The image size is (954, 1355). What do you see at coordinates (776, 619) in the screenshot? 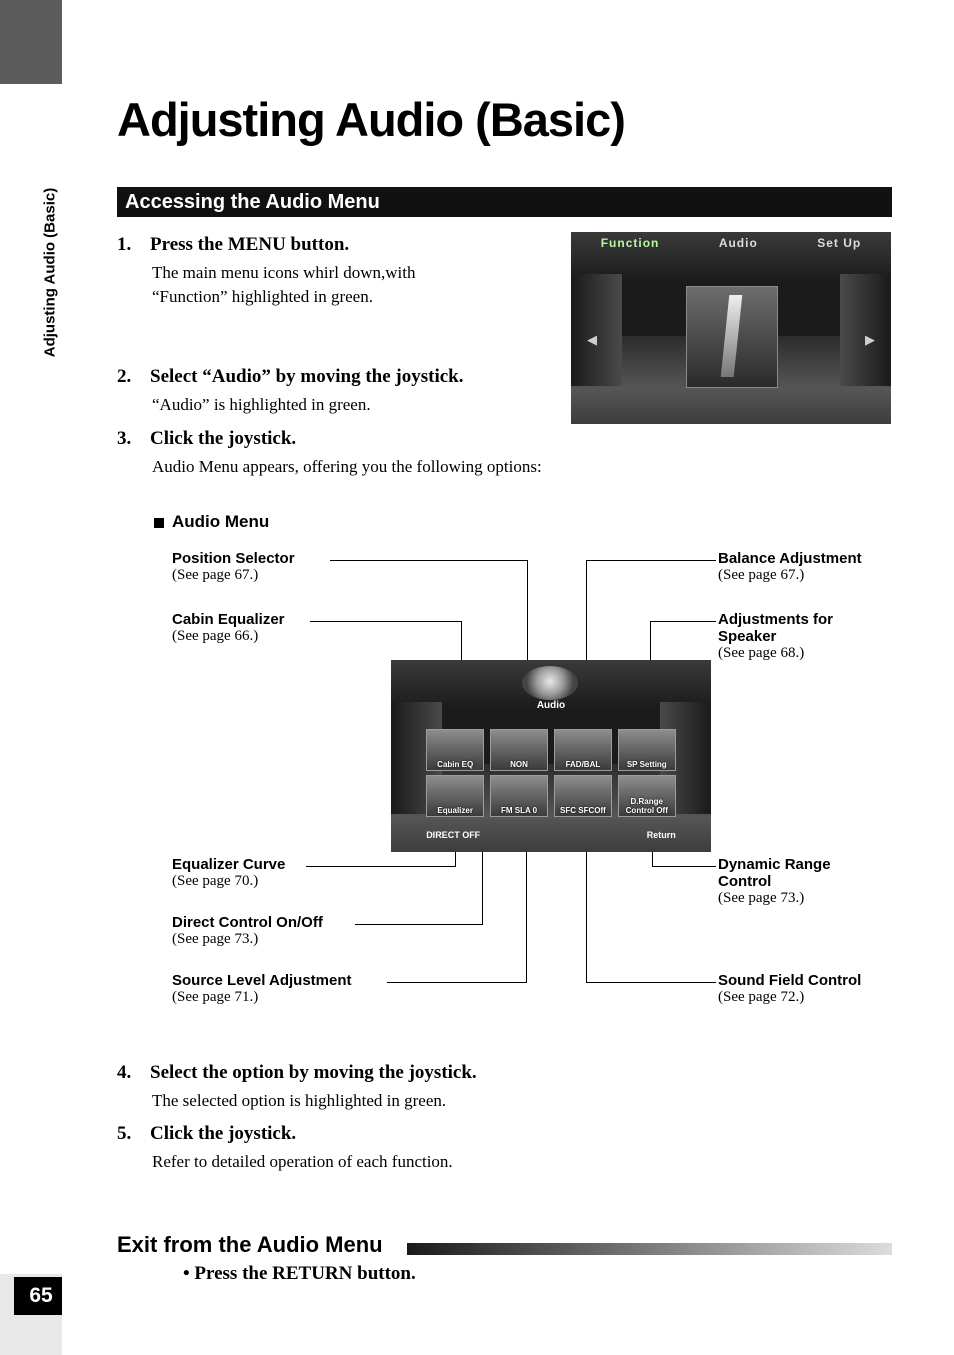
I see `callout-label: Adjustments for` at bounding box center [776, 619].